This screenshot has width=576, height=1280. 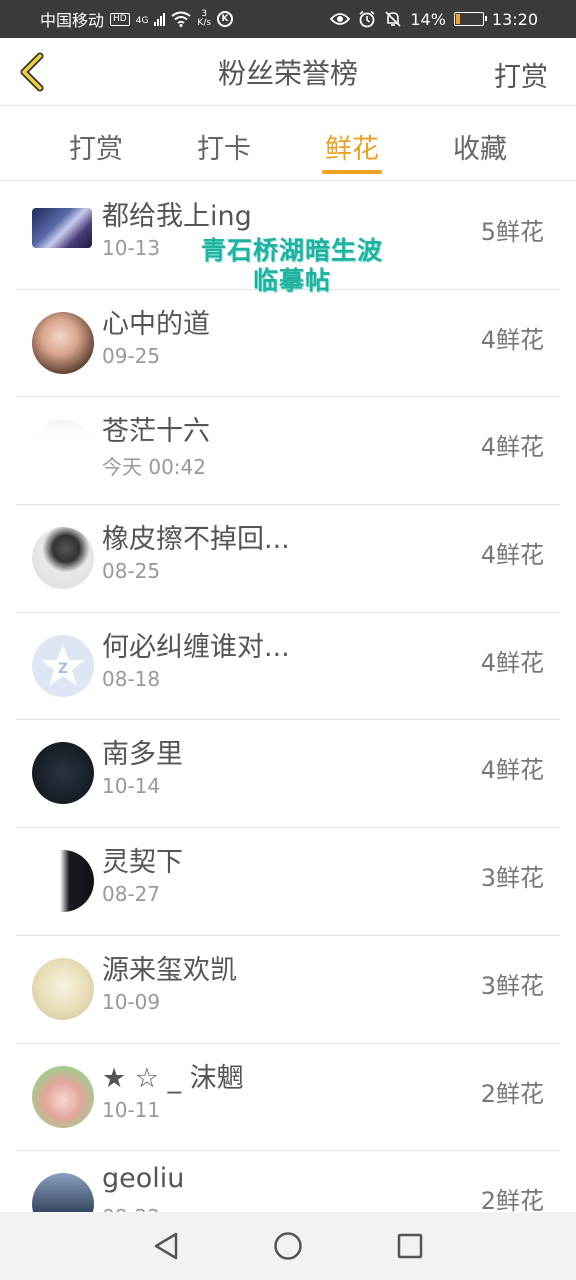 I want to click on wifi-icon, so click(x=181, y=19).